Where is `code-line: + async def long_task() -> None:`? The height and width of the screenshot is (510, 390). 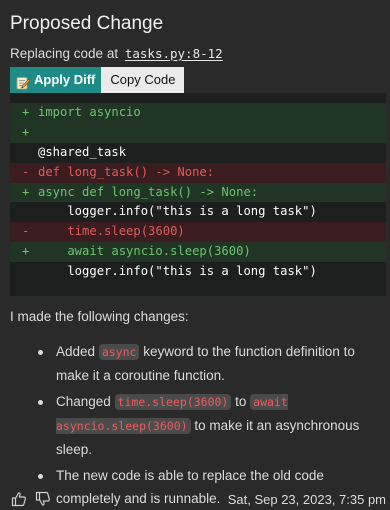
code-line: + async def long_task() -> None: is located at coordinates (198, 192).